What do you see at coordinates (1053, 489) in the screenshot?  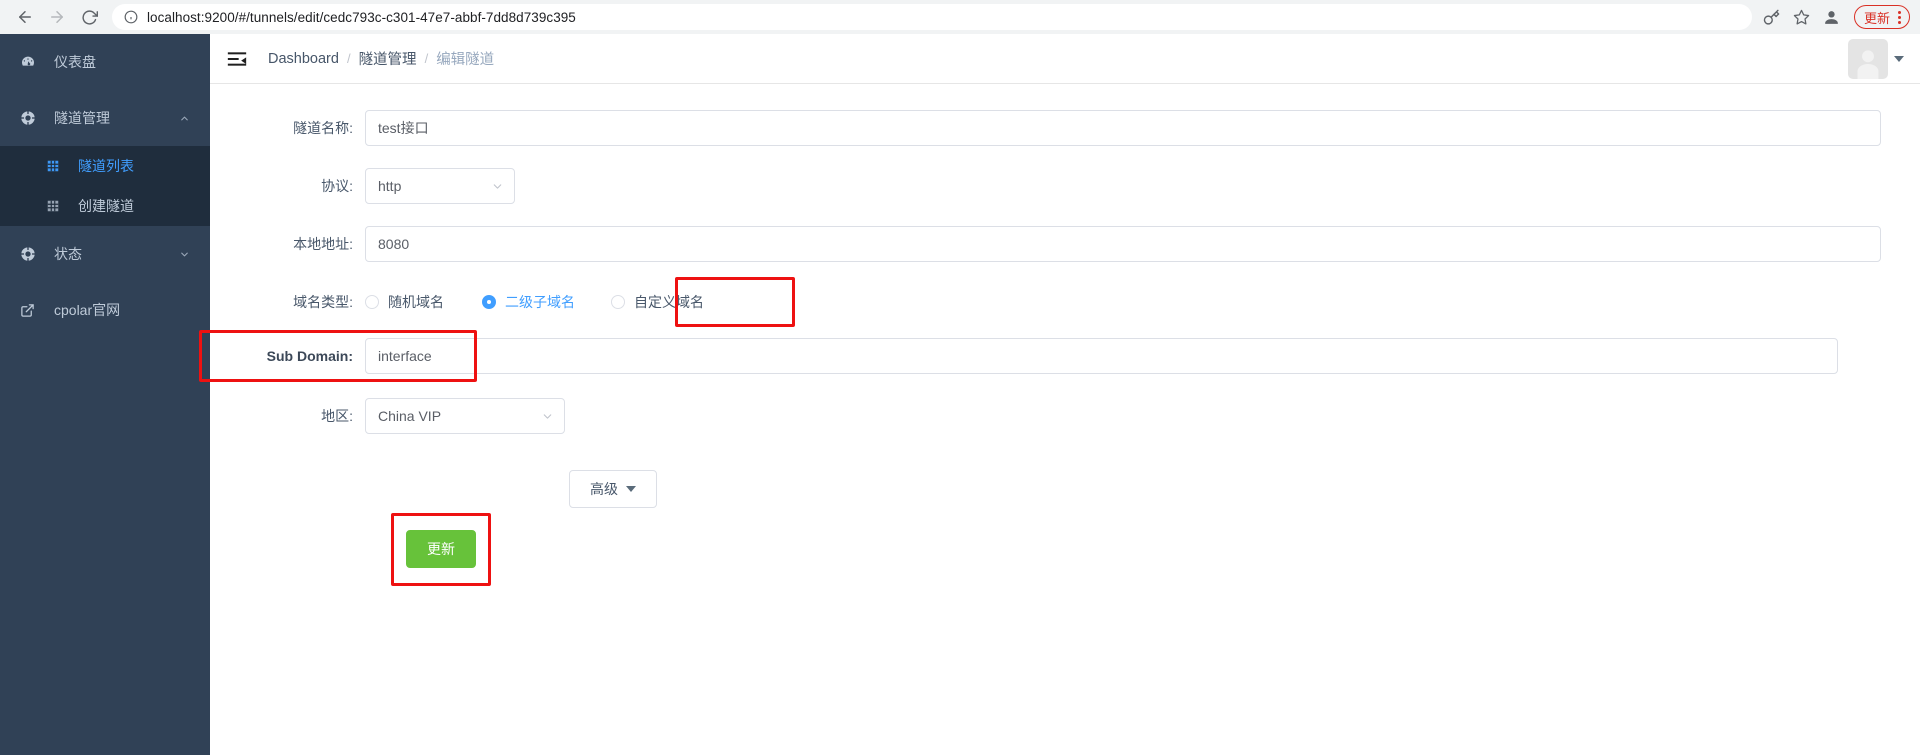 I see `advanced-row: 高级` at bounding box center [1053, 489].